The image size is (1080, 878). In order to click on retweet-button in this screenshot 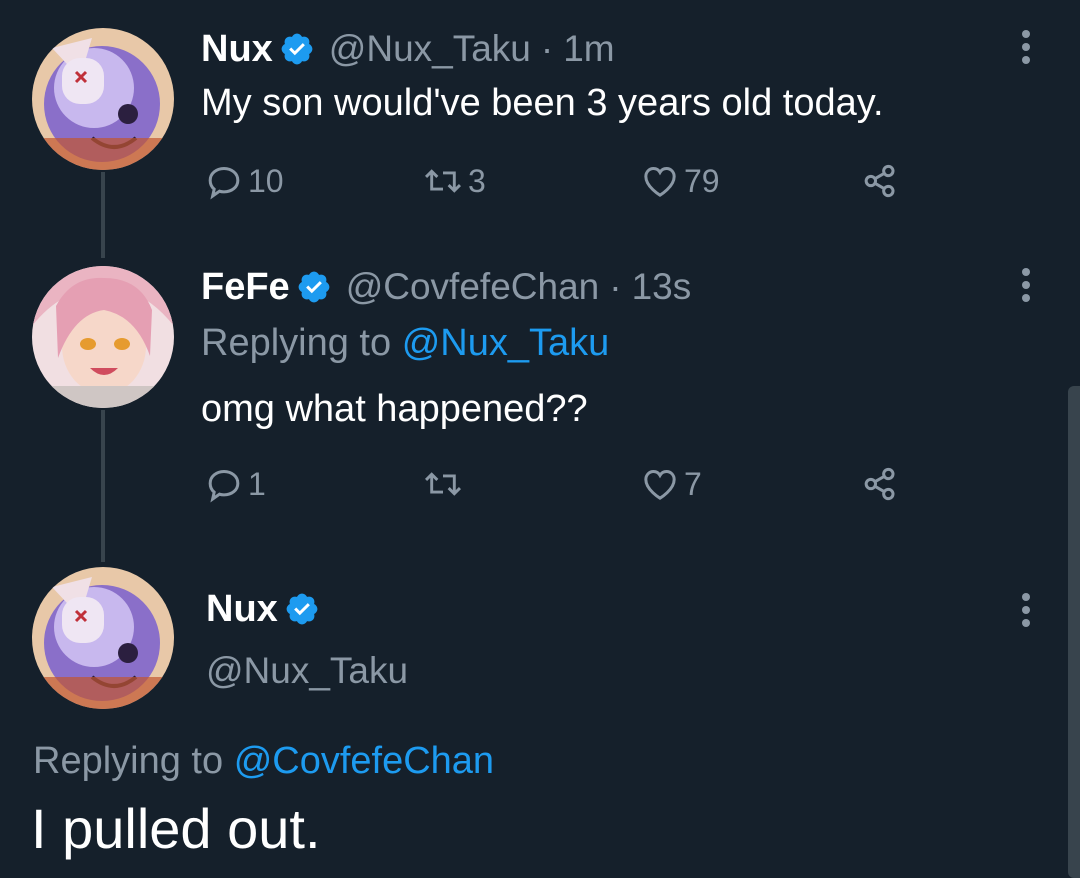, I will do `click(445, 484)`.